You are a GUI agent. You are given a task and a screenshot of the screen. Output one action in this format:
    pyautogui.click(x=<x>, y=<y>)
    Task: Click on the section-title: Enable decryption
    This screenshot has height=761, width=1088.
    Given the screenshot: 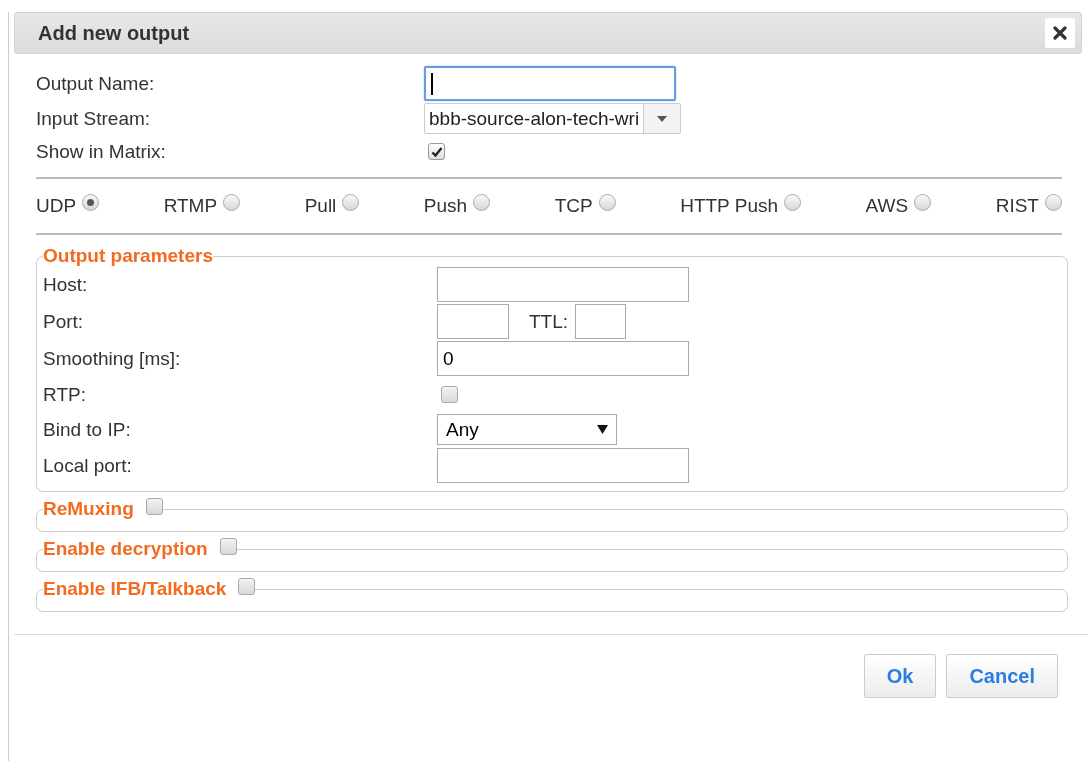 What is the action you would take?
    pyautogui.click(x=125, y=549)
    